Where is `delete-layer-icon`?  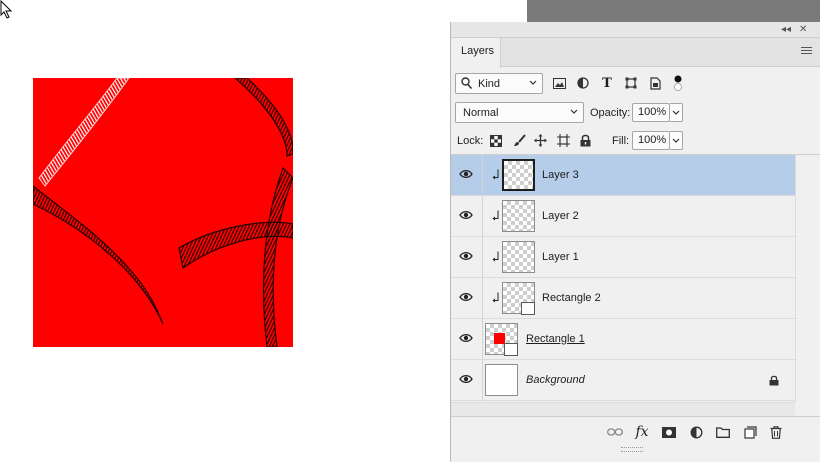
delete-layer-icon is located at coordinates (776, 432).